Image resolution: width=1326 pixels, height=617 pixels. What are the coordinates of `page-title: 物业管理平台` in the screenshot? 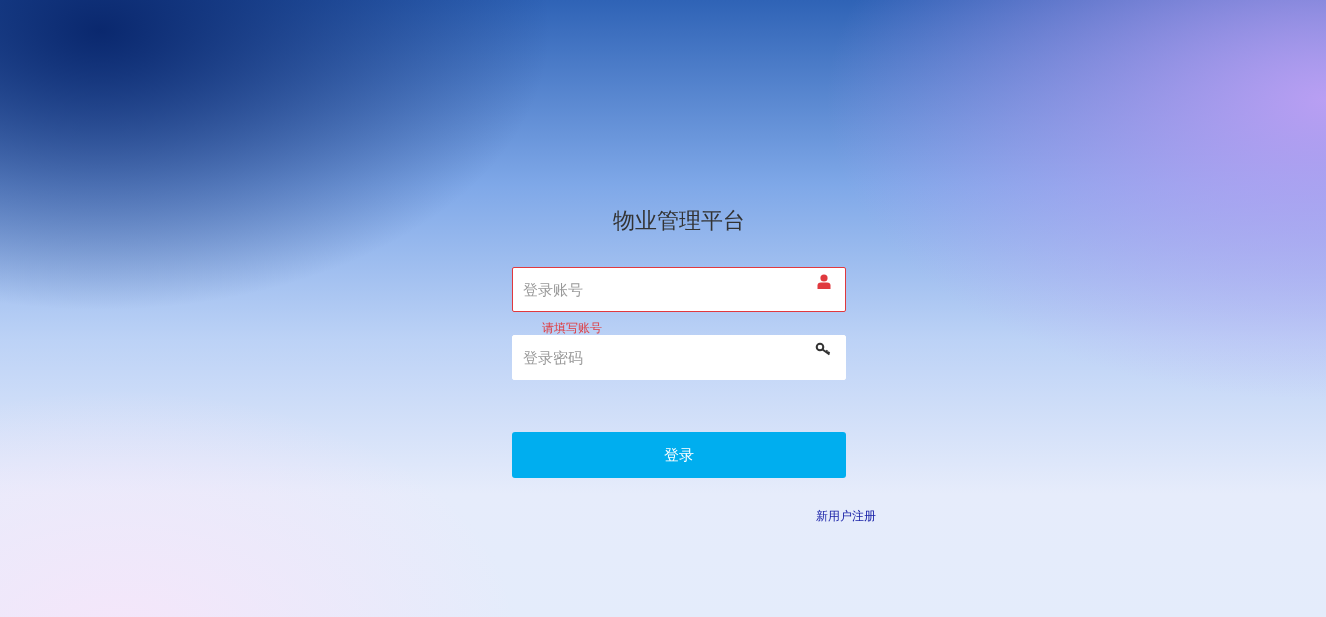 It's located at (679, 221).